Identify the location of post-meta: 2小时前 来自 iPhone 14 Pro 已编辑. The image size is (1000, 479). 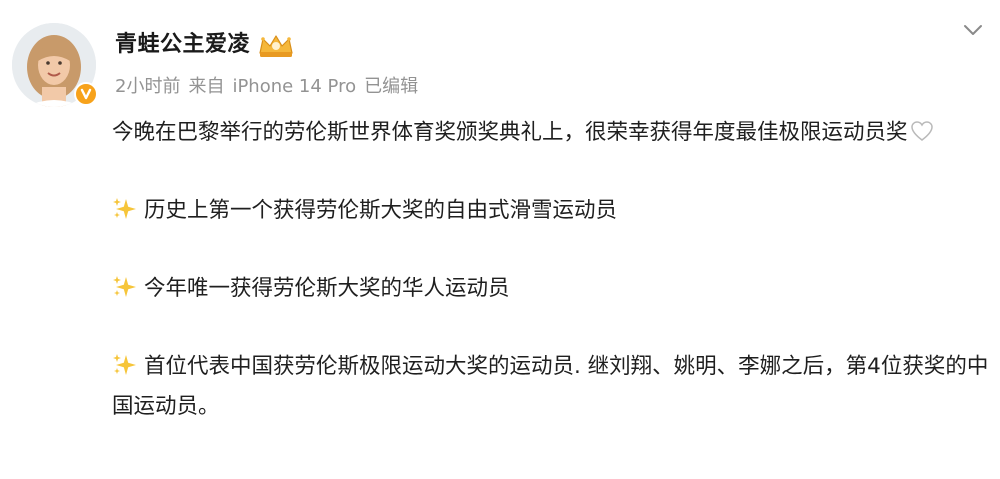
(270, 87).